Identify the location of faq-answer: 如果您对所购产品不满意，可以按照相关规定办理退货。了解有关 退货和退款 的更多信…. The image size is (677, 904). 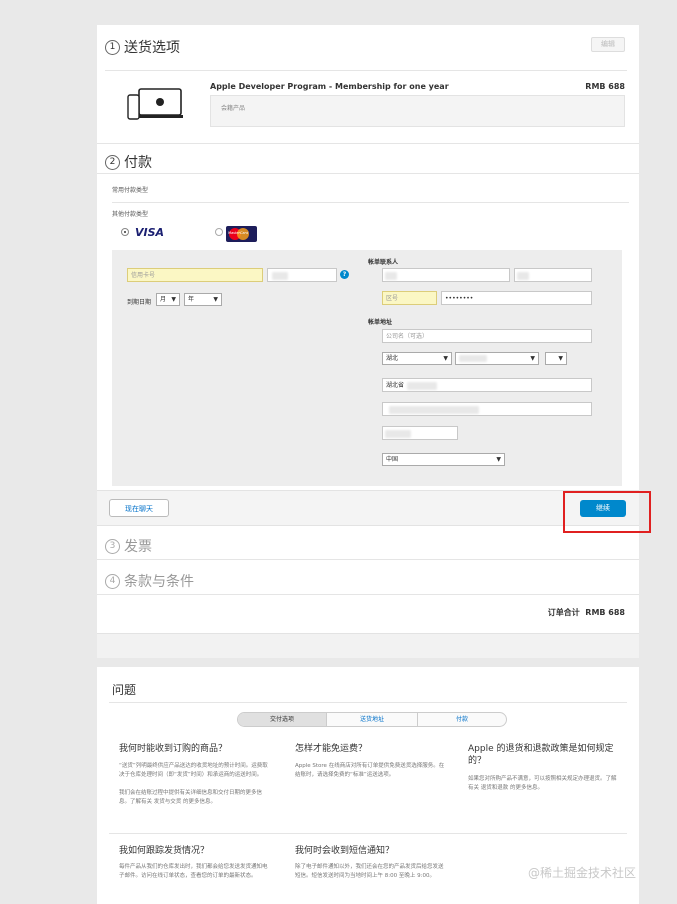
(542, 783).